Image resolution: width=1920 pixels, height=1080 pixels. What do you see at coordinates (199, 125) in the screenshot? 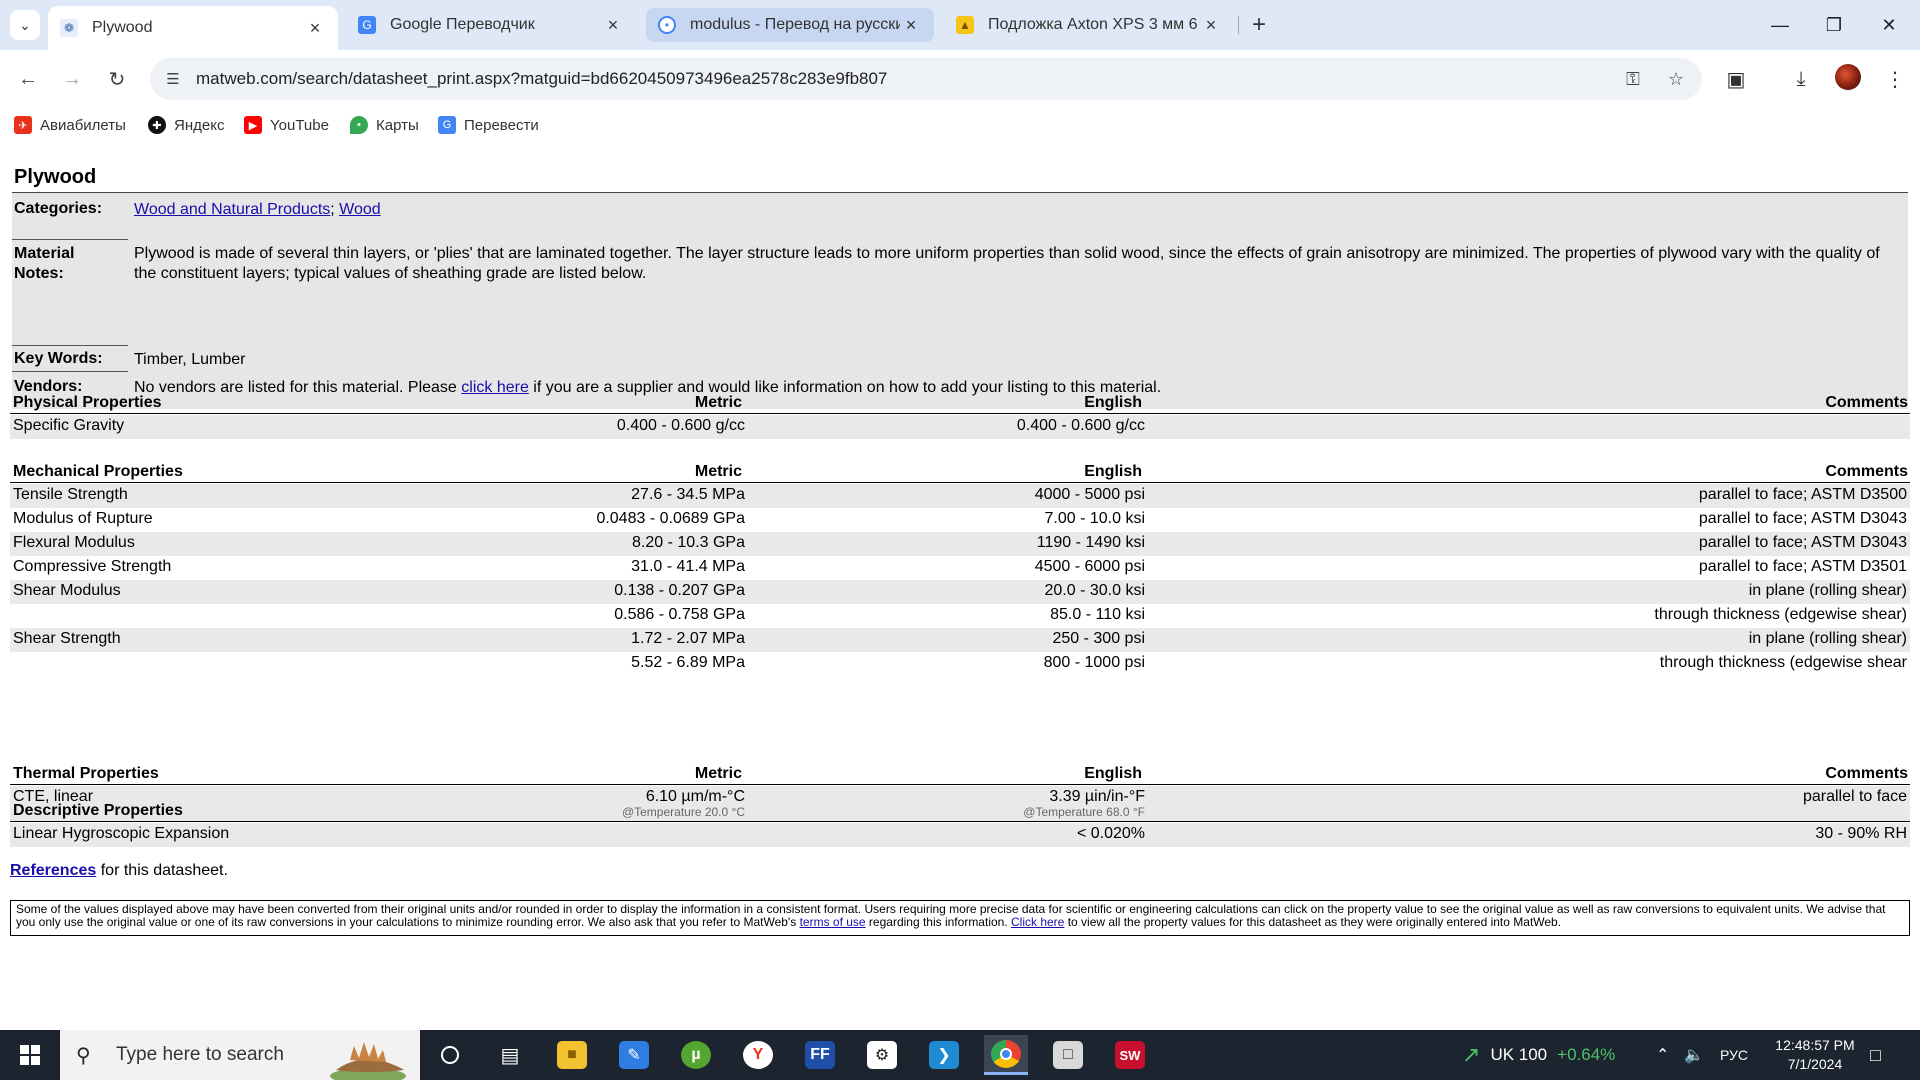
I see `bookmark-label: Яндекс` at bounding box center [199, 125].